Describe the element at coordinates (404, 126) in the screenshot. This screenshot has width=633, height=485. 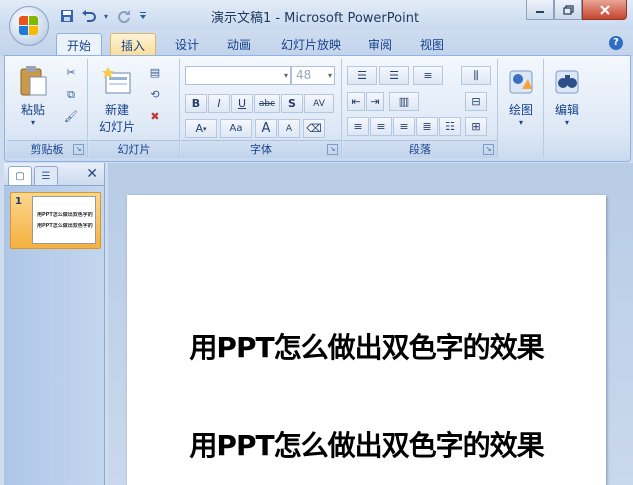
I see `align-right-icon: ≡` at that location.